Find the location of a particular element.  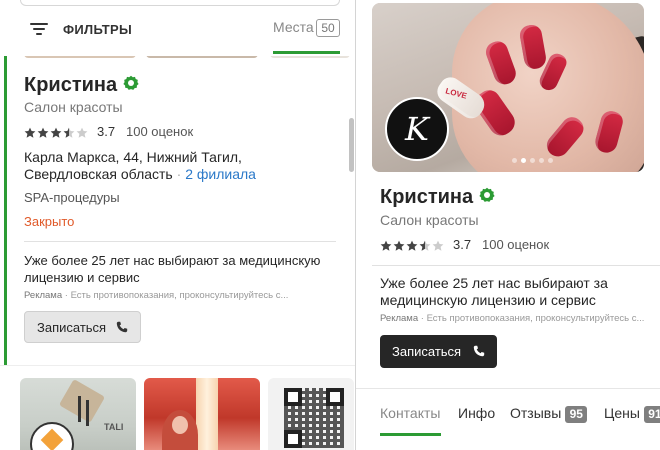

filter-icon is located at coordinates (39, 29).